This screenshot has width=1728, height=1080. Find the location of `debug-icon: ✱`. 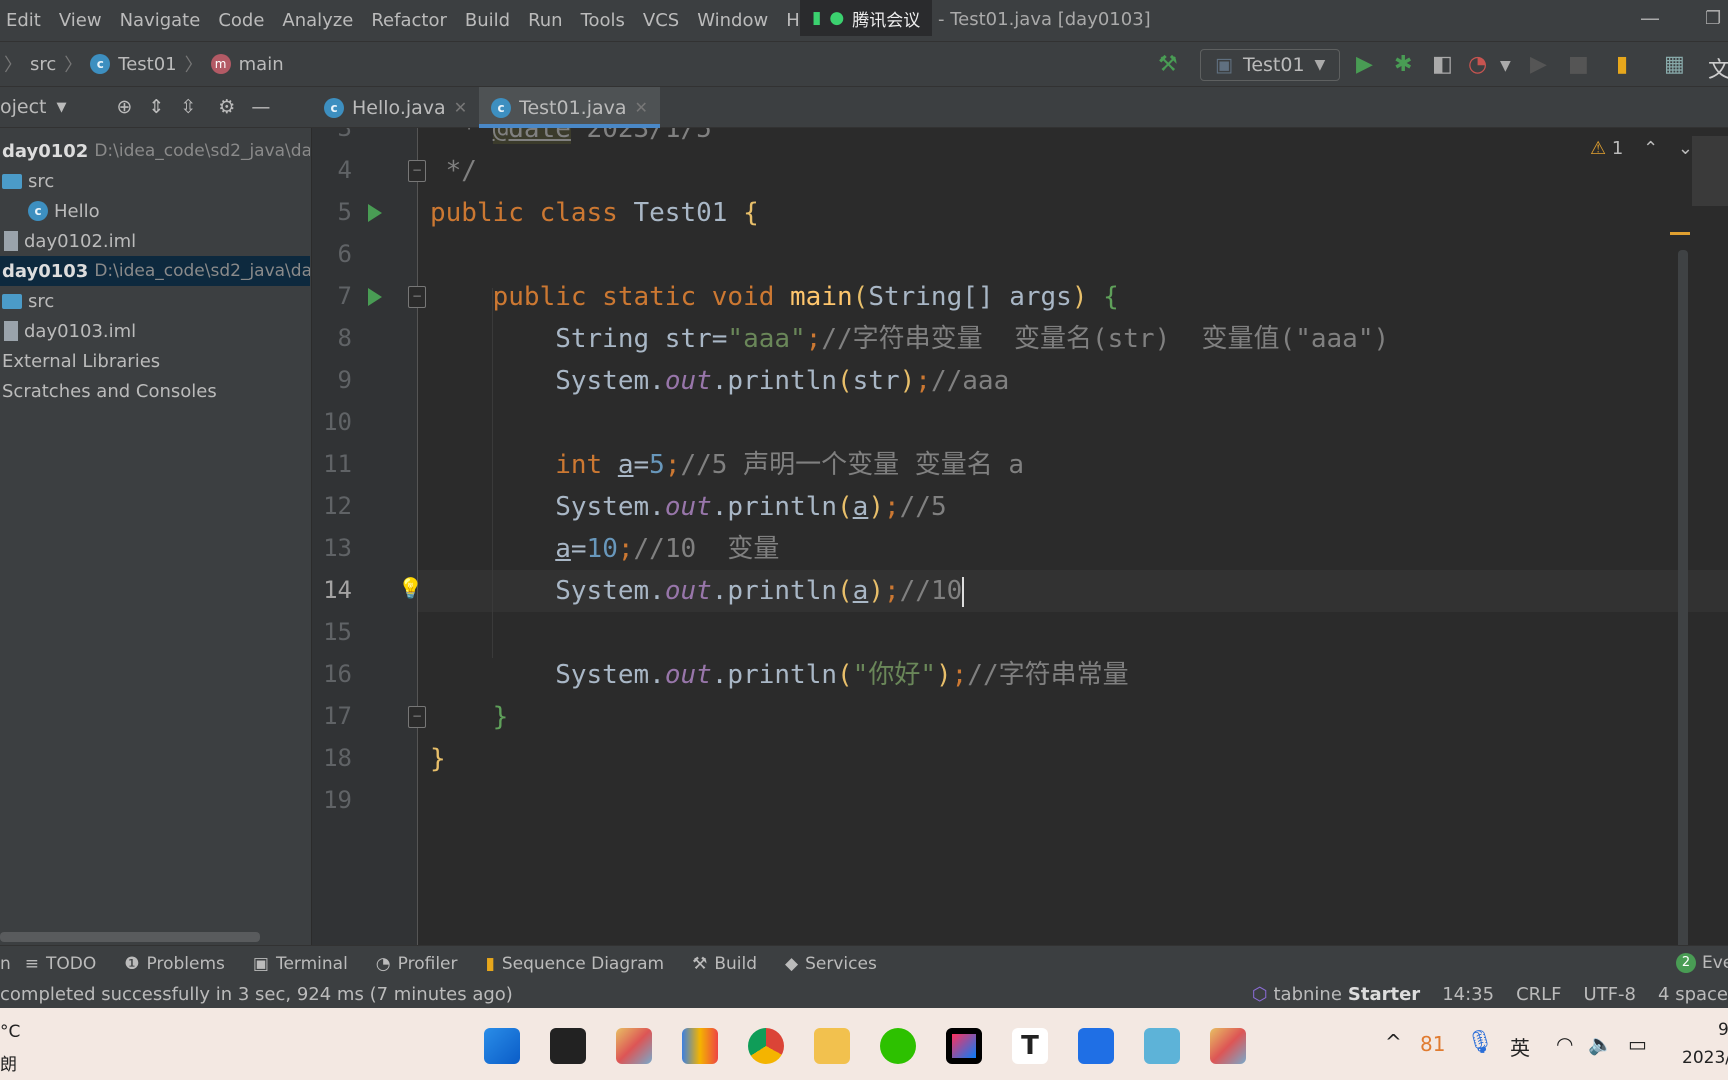

debug-icon: ✱ is located at coordinates (1403, 64).